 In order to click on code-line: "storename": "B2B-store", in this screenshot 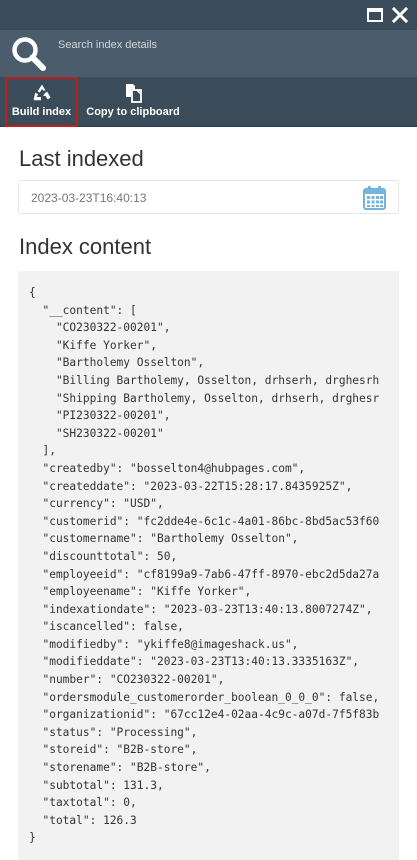, I will do `click(120, 768)`.